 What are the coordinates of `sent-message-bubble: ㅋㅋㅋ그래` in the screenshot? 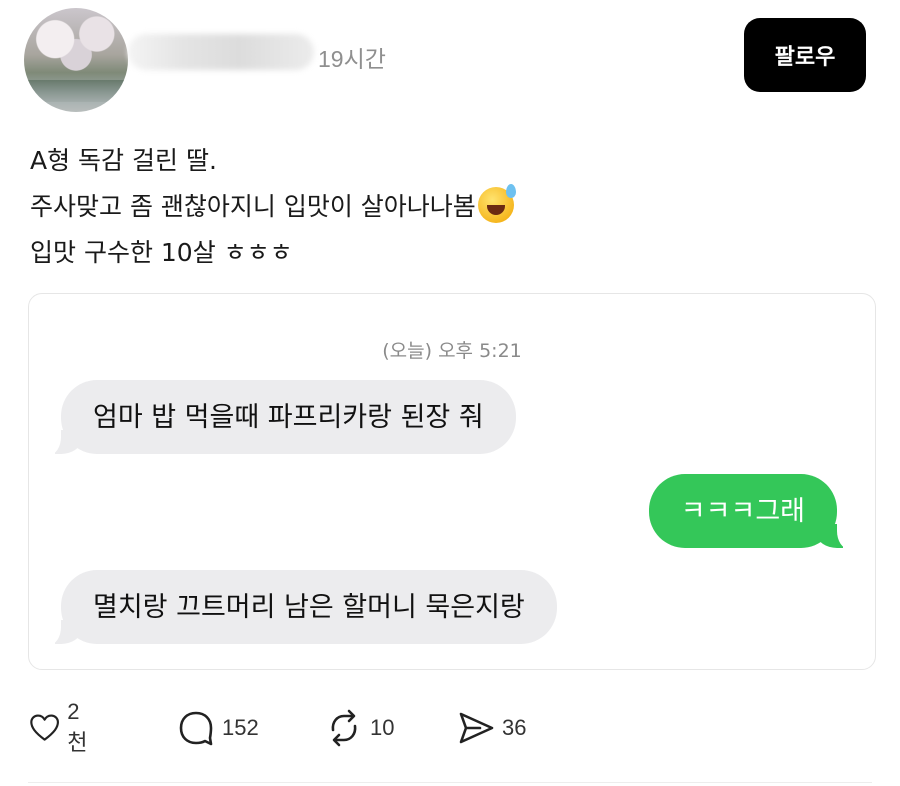 It's located at (749, 511).